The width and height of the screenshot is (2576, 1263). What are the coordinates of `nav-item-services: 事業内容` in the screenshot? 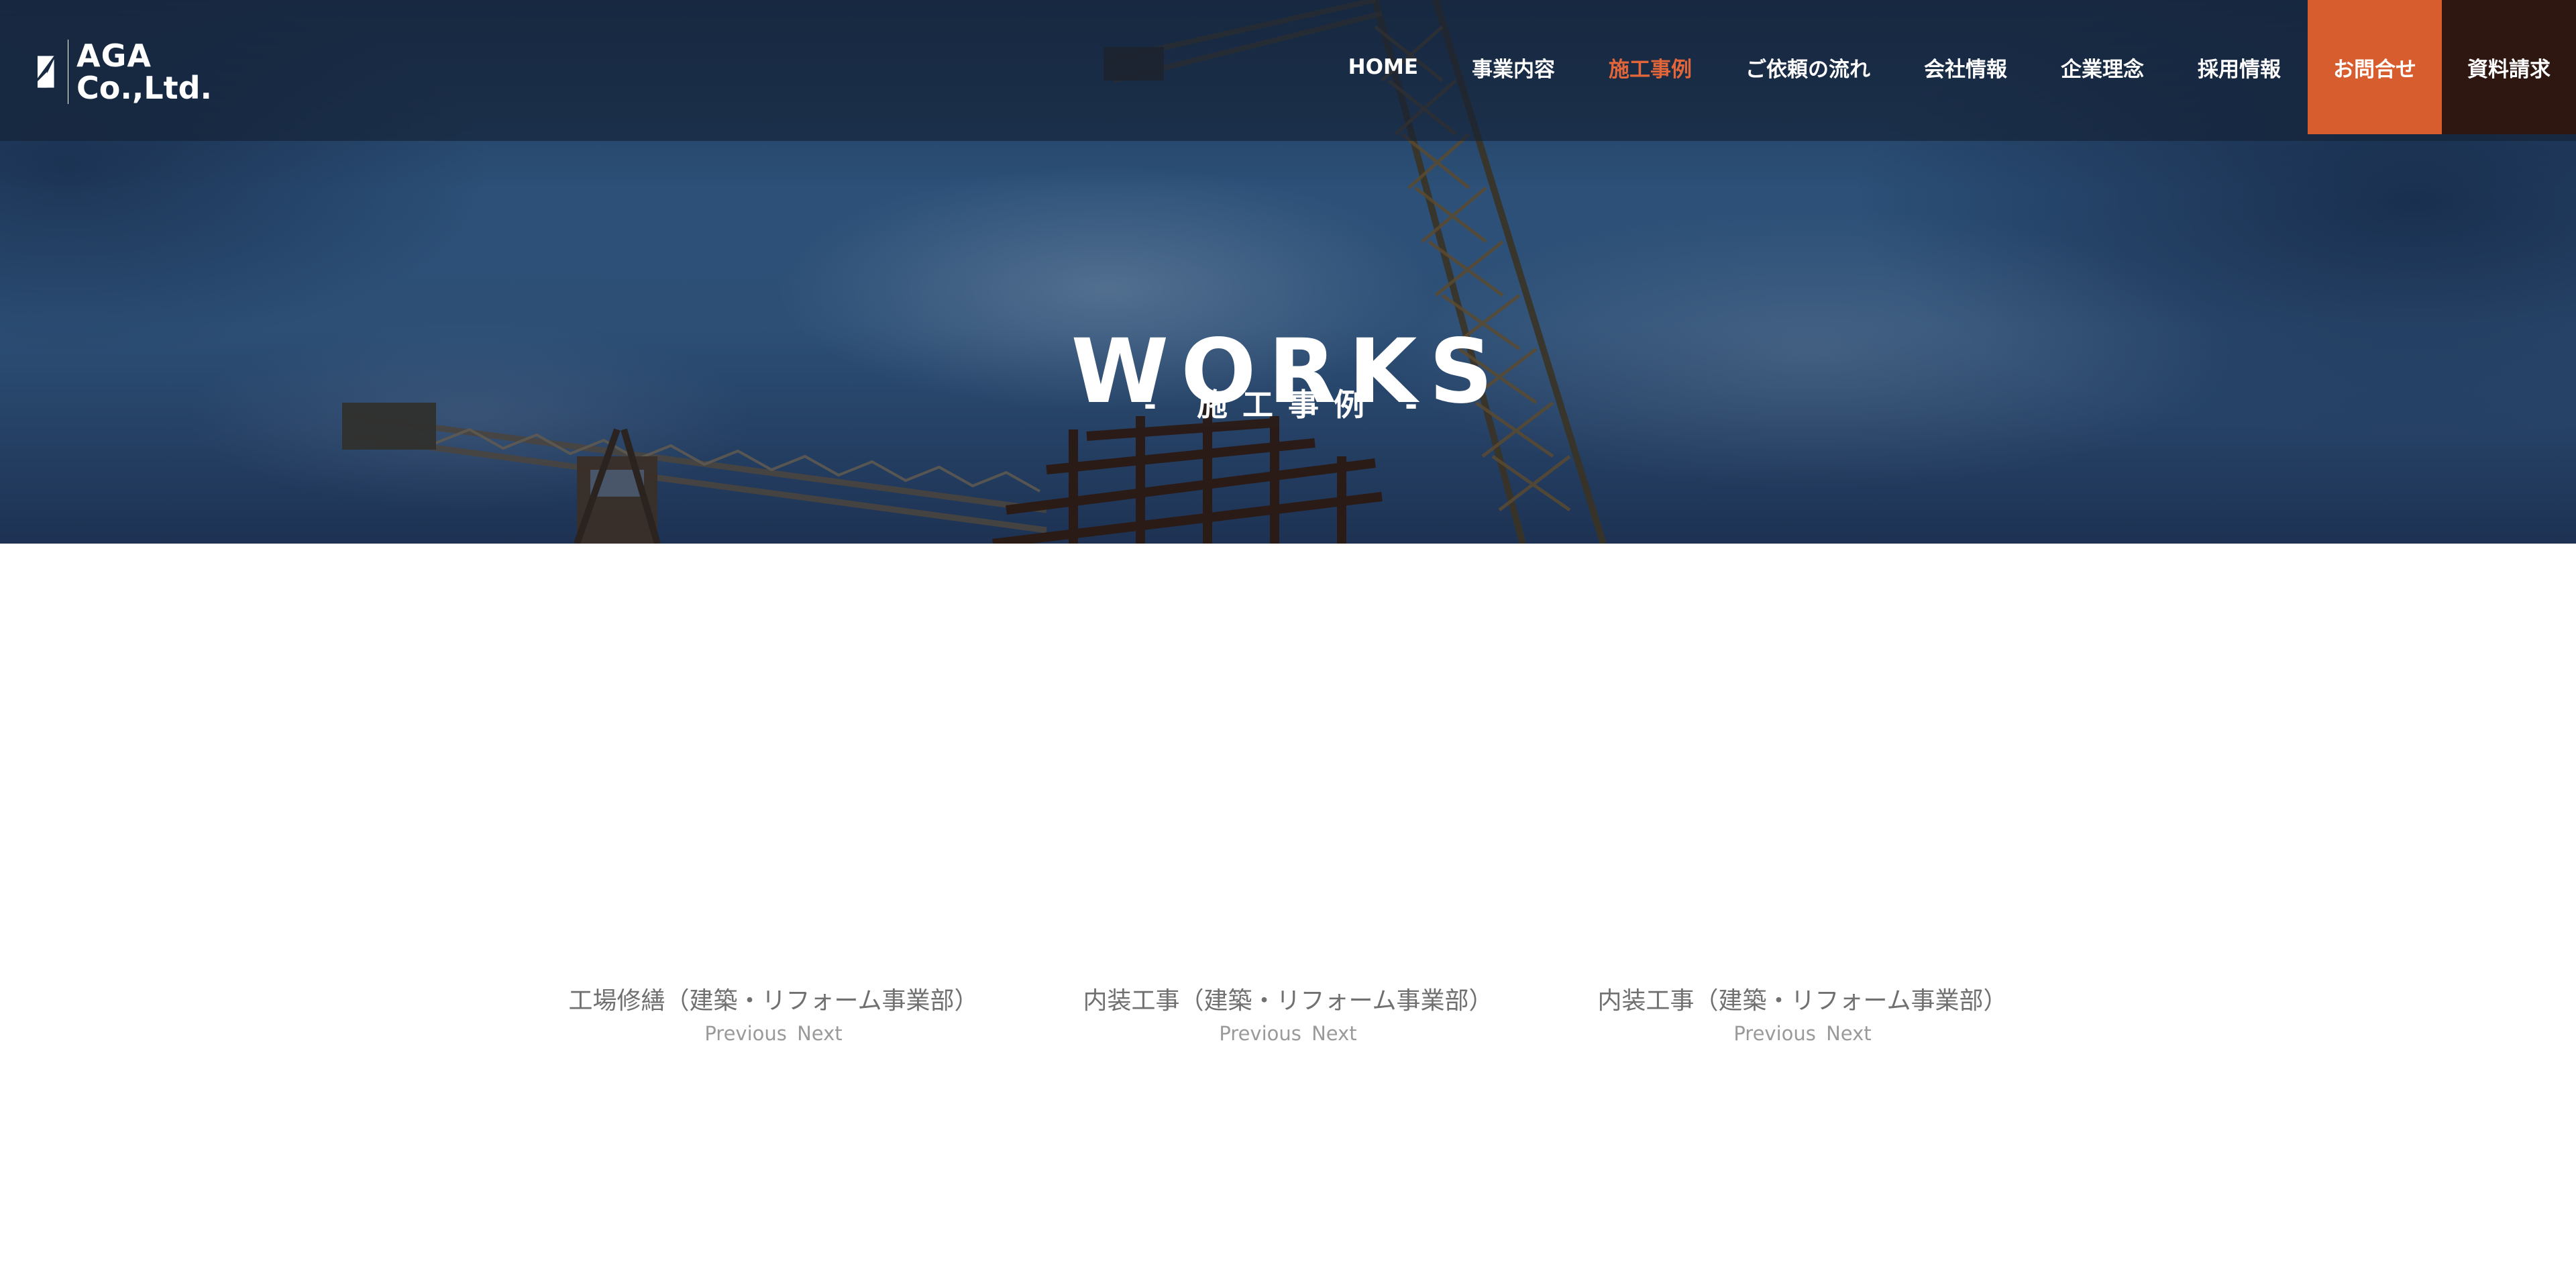 It's located at (1513, 67).